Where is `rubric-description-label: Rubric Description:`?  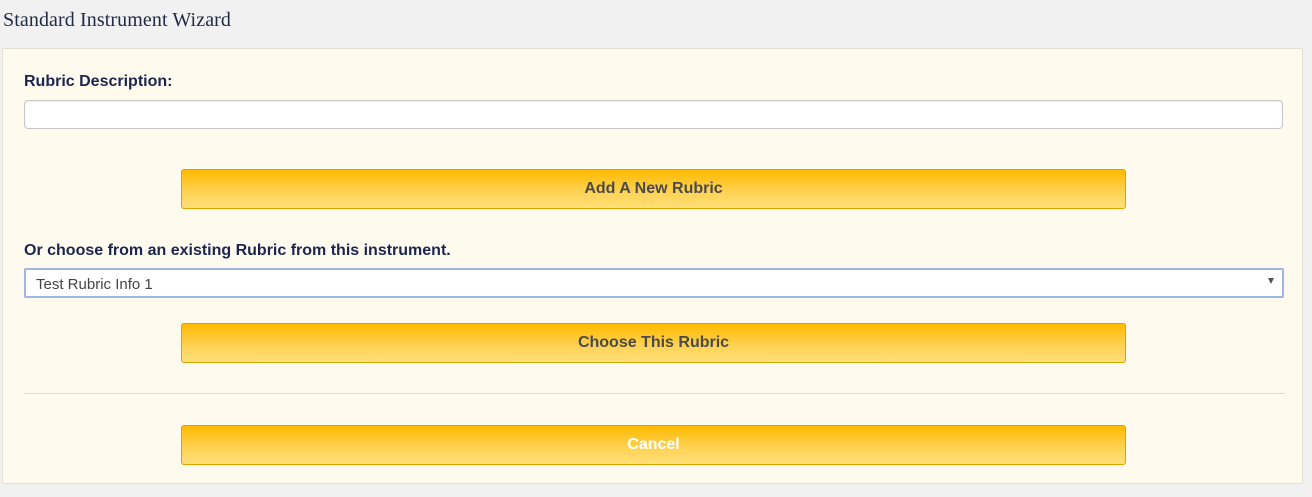 rubric-description-label: Rubric Description: is located at coordinates (98, 81).